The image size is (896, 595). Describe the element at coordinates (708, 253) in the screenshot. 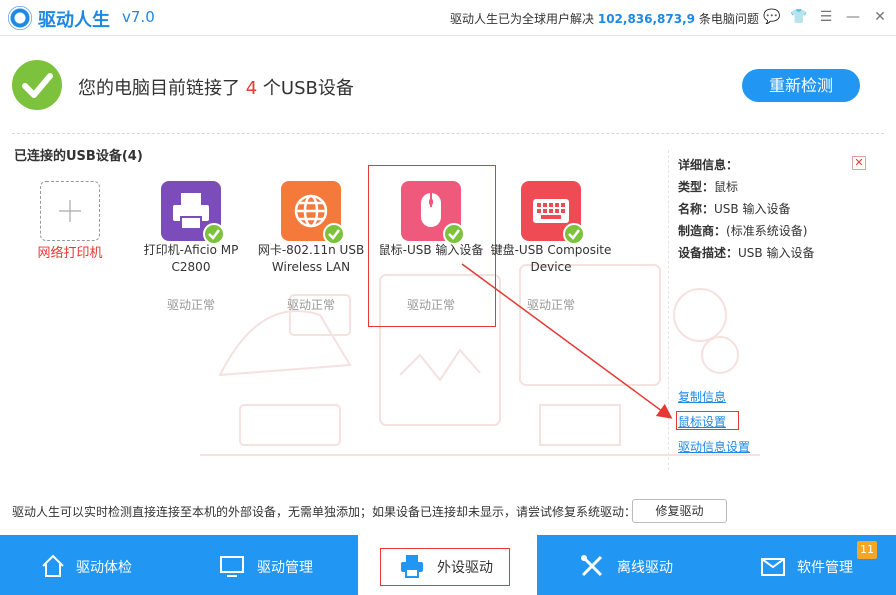

I see `detail-key: 设备描述：` at that location.